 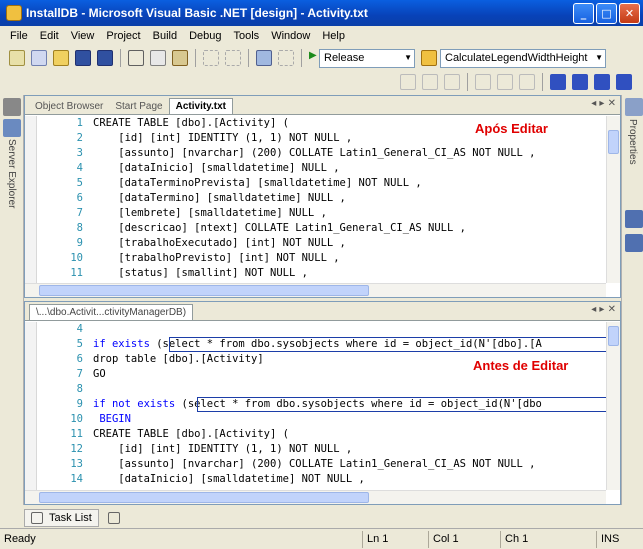 I want to click on find-combo-value: CalculateLegendWidthHeight, so click(x=516, y=58).